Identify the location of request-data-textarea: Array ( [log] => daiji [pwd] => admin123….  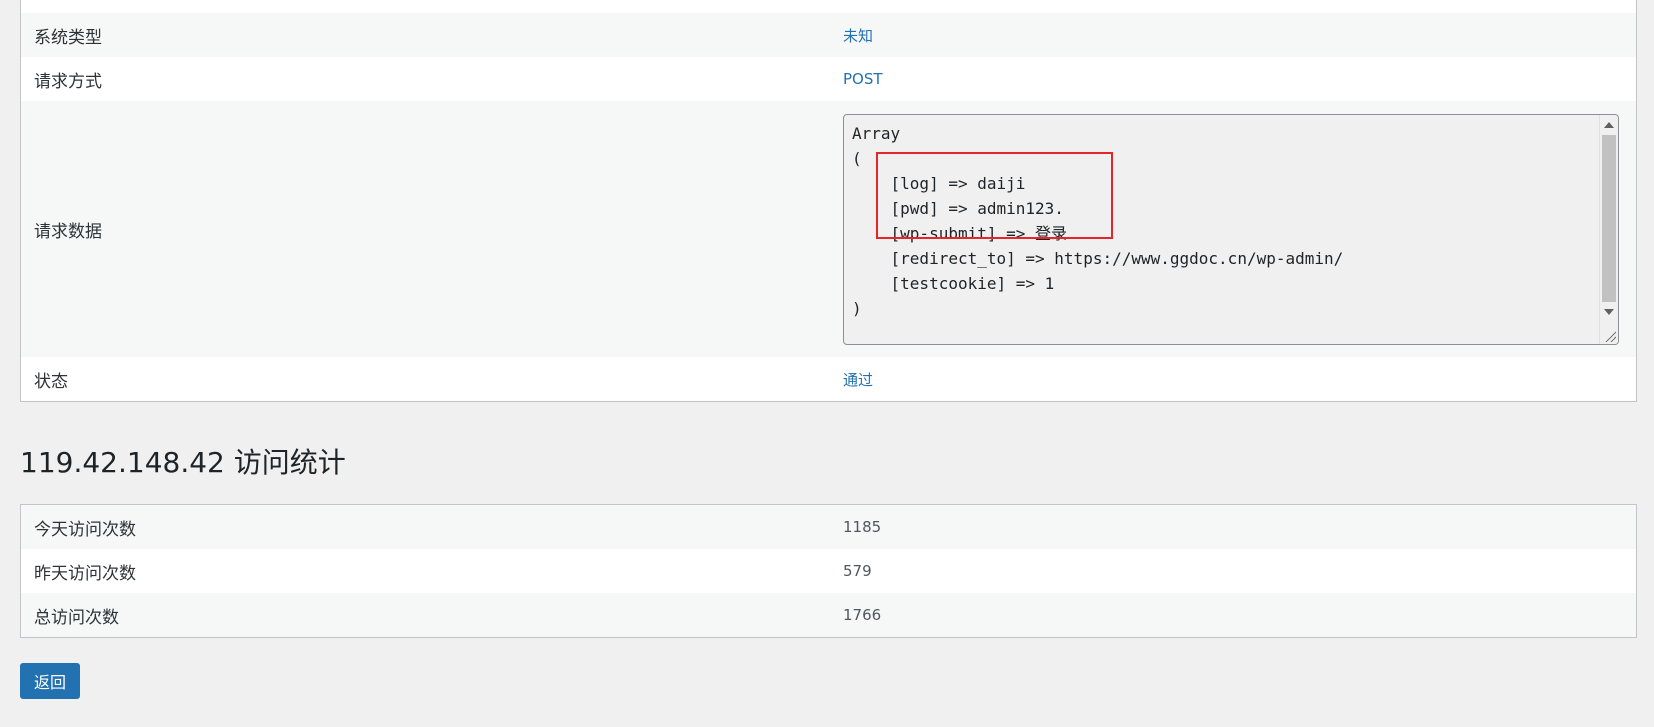
(1231, 229).